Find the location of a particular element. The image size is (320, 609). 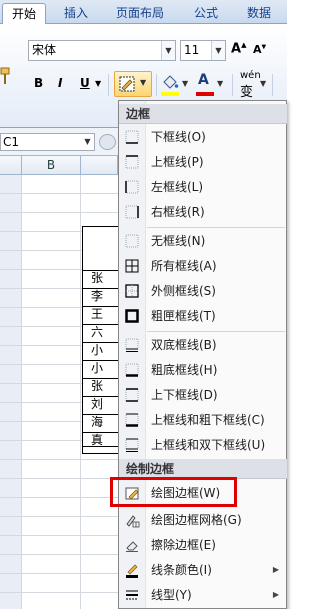

tab-insert: 插入 is located at coordinates (76, 13).